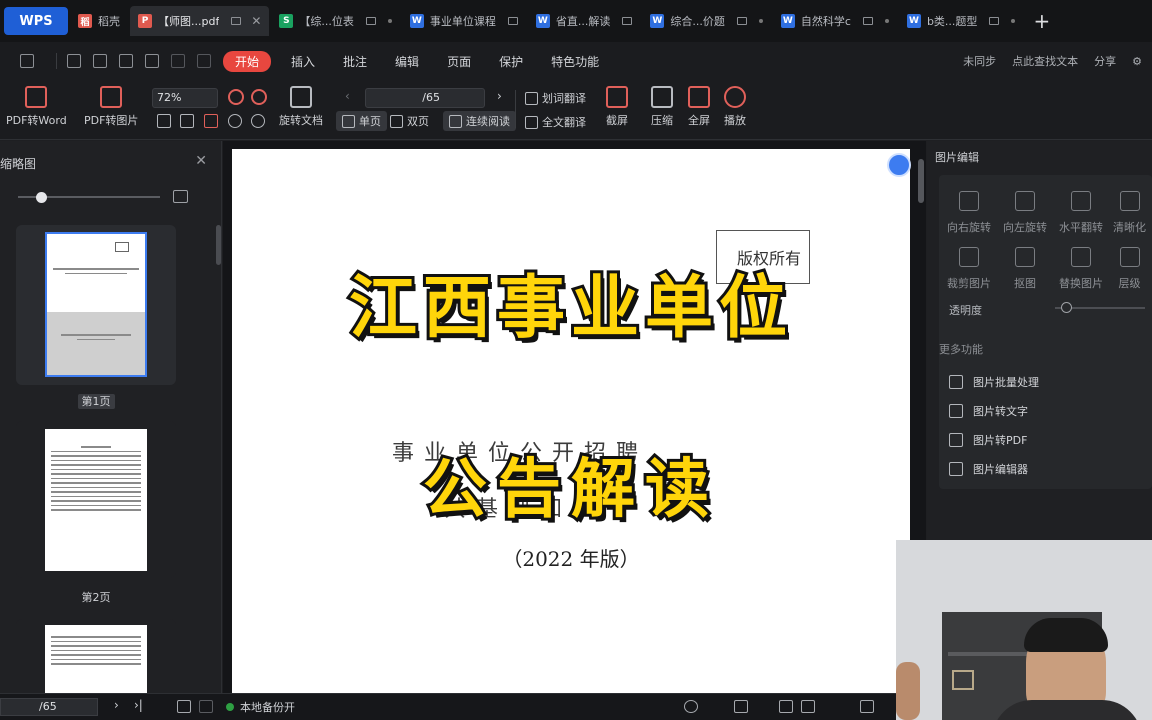 The width and height of the screenshot is (1152, 720). I want to click on rotate-right-tool: 向右旋转, so click(969, 213).